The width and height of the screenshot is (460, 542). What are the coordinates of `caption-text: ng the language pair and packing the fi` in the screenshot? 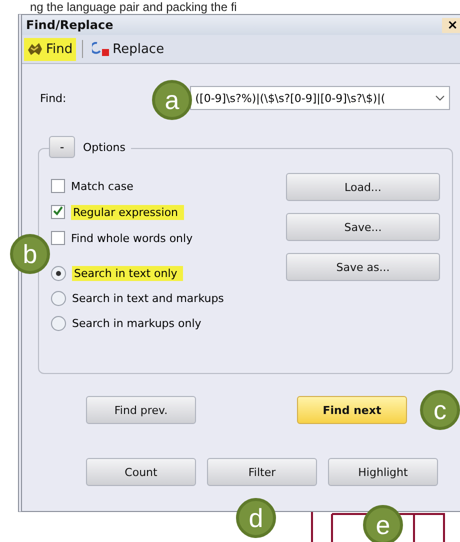 It's located at (133, 7).